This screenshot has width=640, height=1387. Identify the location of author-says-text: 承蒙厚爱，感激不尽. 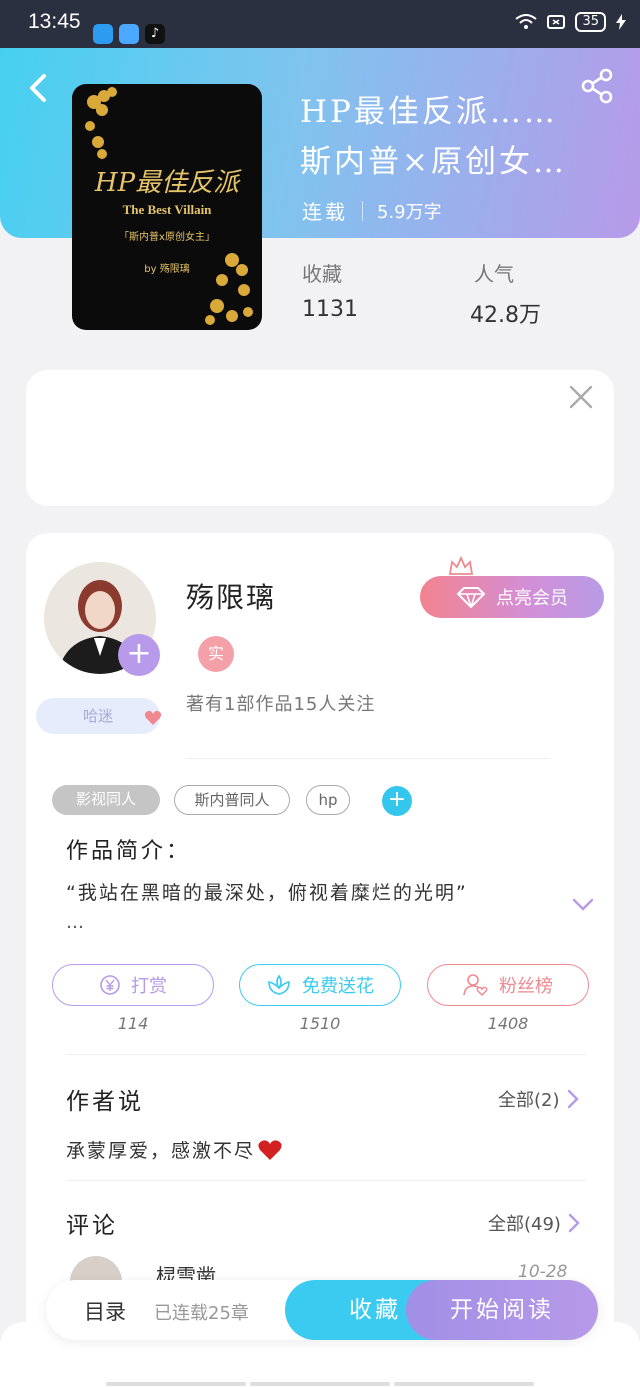
(174, 1149).